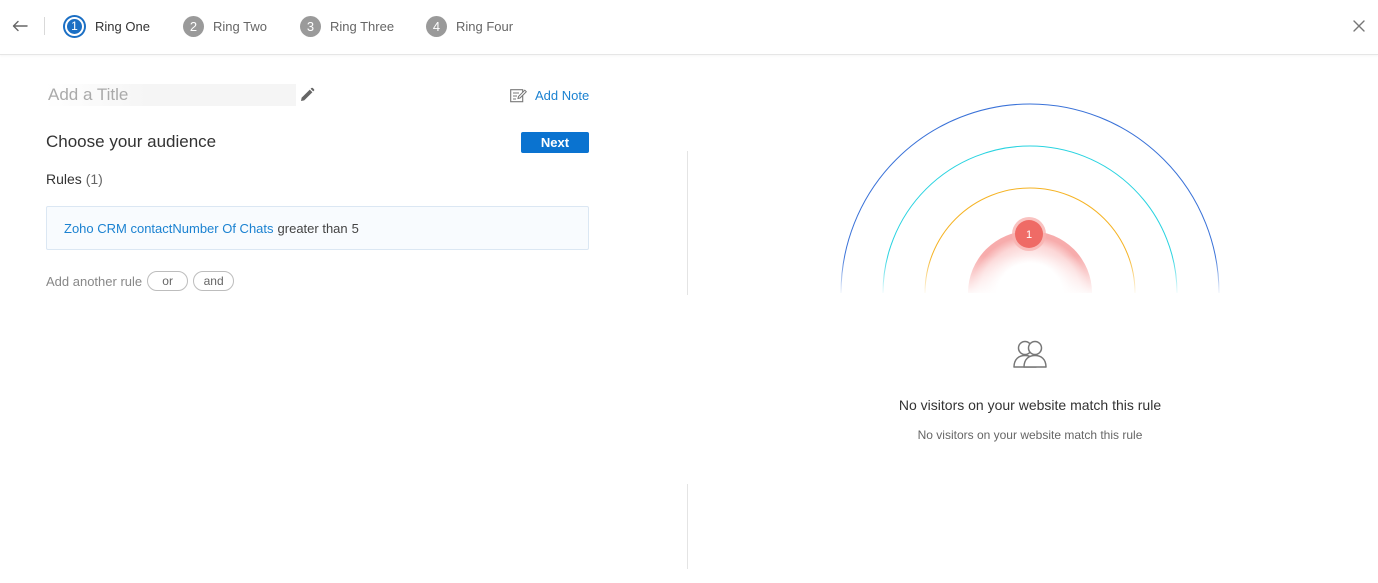 The height and width of the screenshot is (583, 1378). I want to click on visitors-icon, so click(1030, 354).